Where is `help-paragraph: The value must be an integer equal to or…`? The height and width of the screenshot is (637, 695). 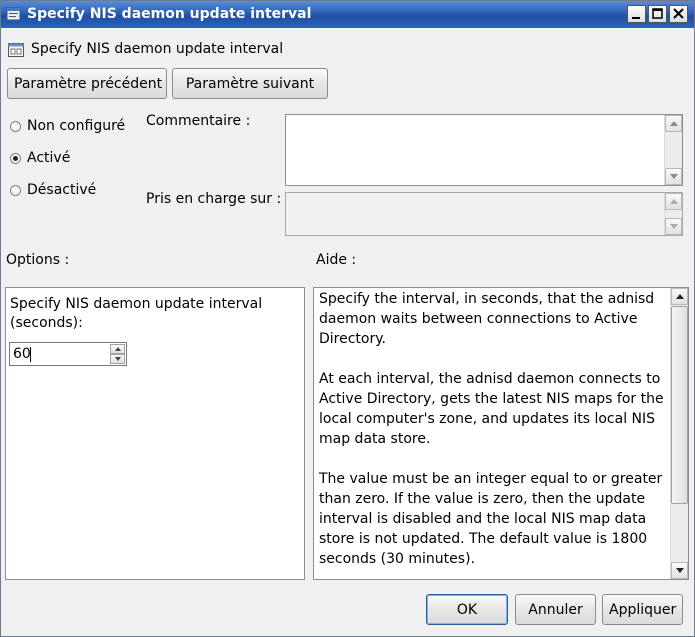 help-paragraph: The value must be an integer equal to or… is located at coordinates (491, 519).